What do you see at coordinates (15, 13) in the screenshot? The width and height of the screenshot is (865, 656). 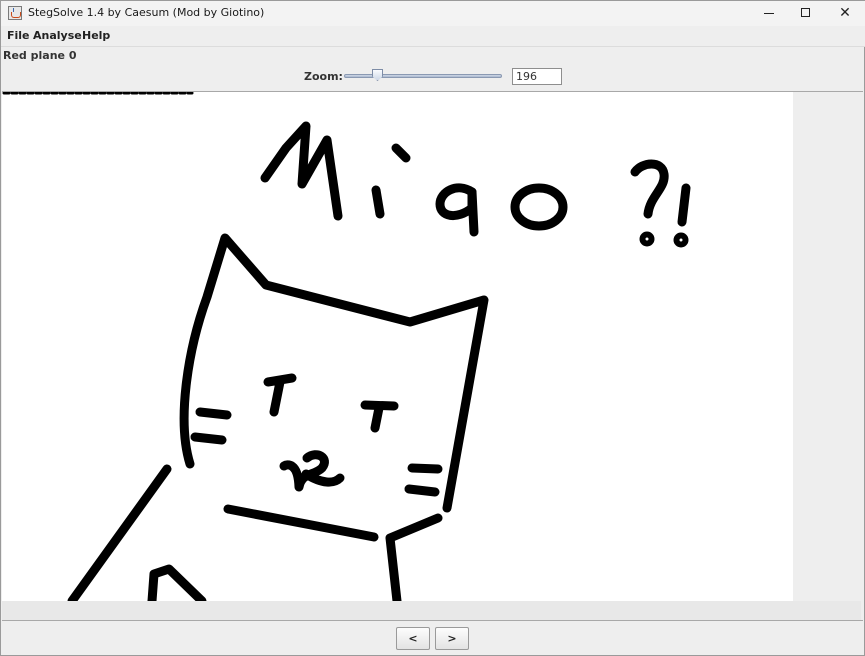 I see `java-app-icon` at bounding box center [15, 13].